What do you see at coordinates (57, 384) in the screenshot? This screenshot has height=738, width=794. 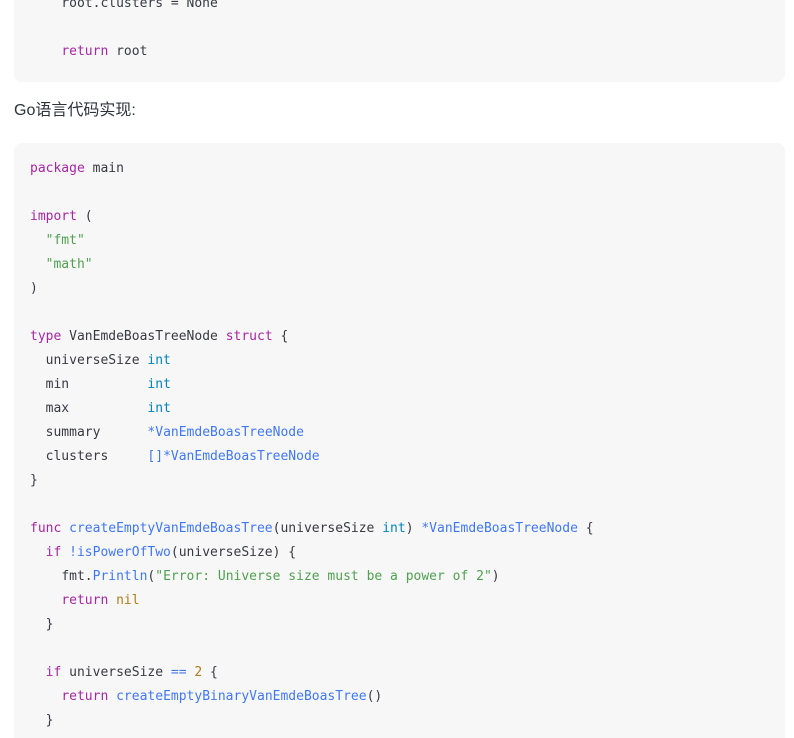 I see `code-token-field-min: min` at bounding box center [57, 384].